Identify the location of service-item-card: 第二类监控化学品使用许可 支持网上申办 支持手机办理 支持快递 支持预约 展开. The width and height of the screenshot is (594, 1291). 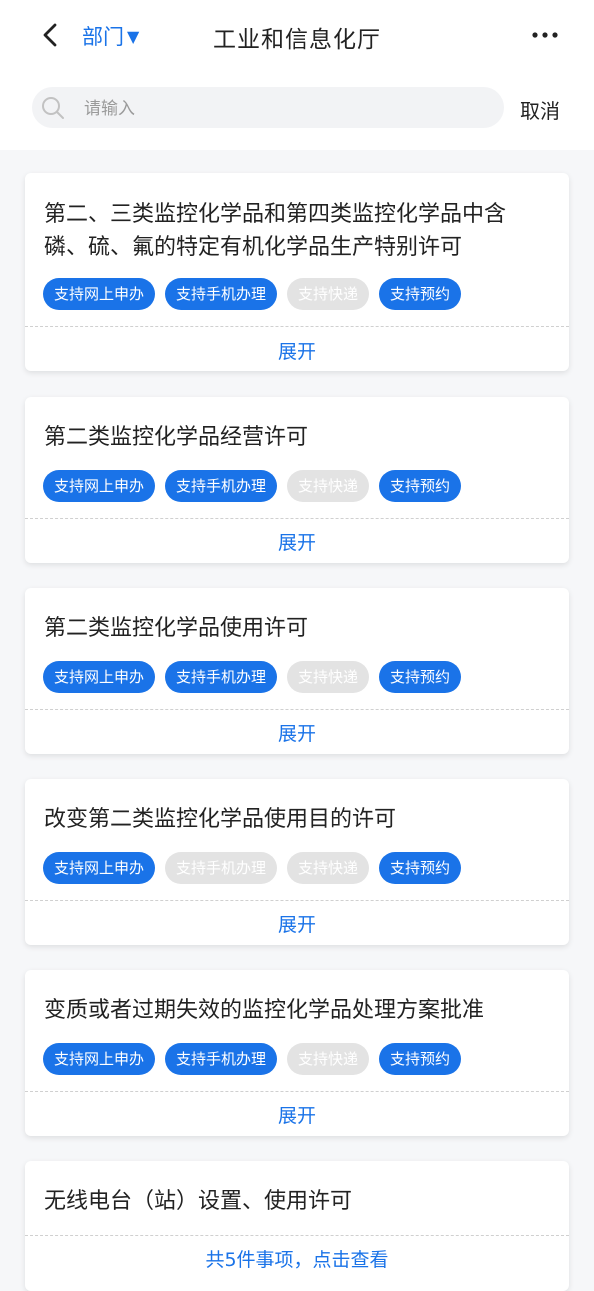
(297, 671).